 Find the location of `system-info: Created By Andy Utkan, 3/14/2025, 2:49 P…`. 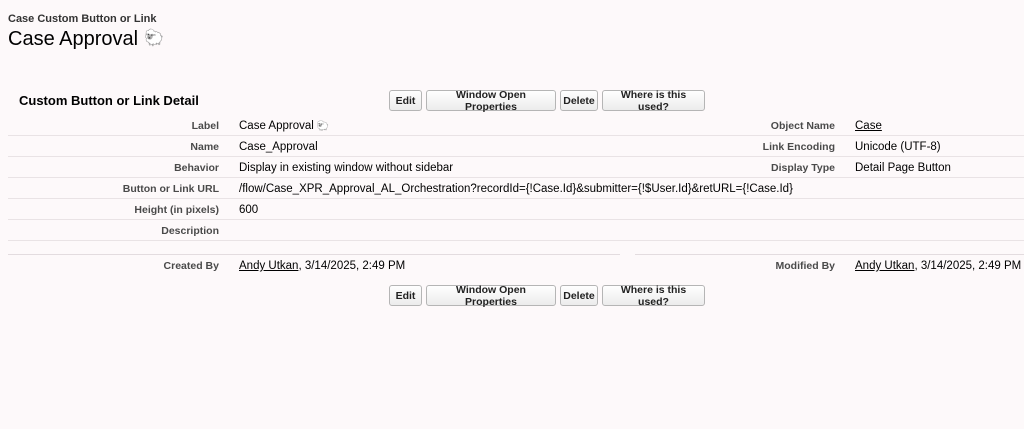

system-info: Created By Andy Utkan, 3/14/2025, 2:49 P… is located at coordinates (516, 265).